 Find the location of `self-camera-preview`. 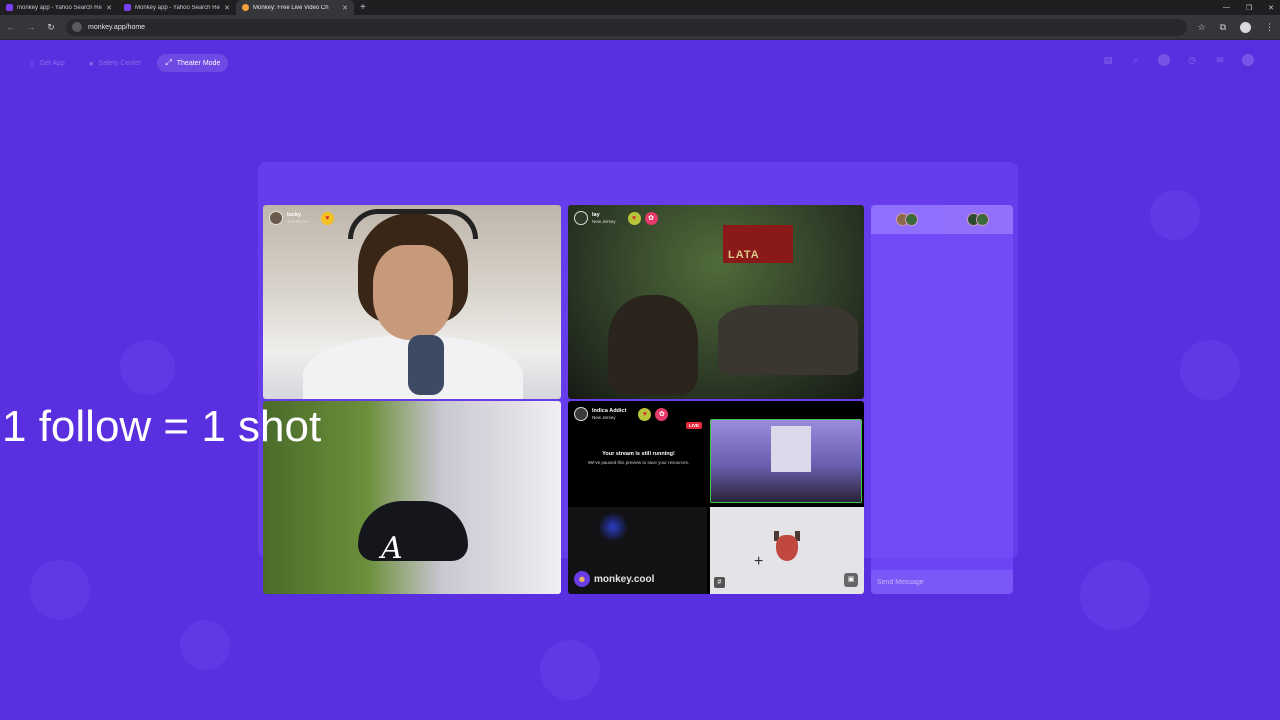

self-camera-preview is located at coordinates (786, 461).